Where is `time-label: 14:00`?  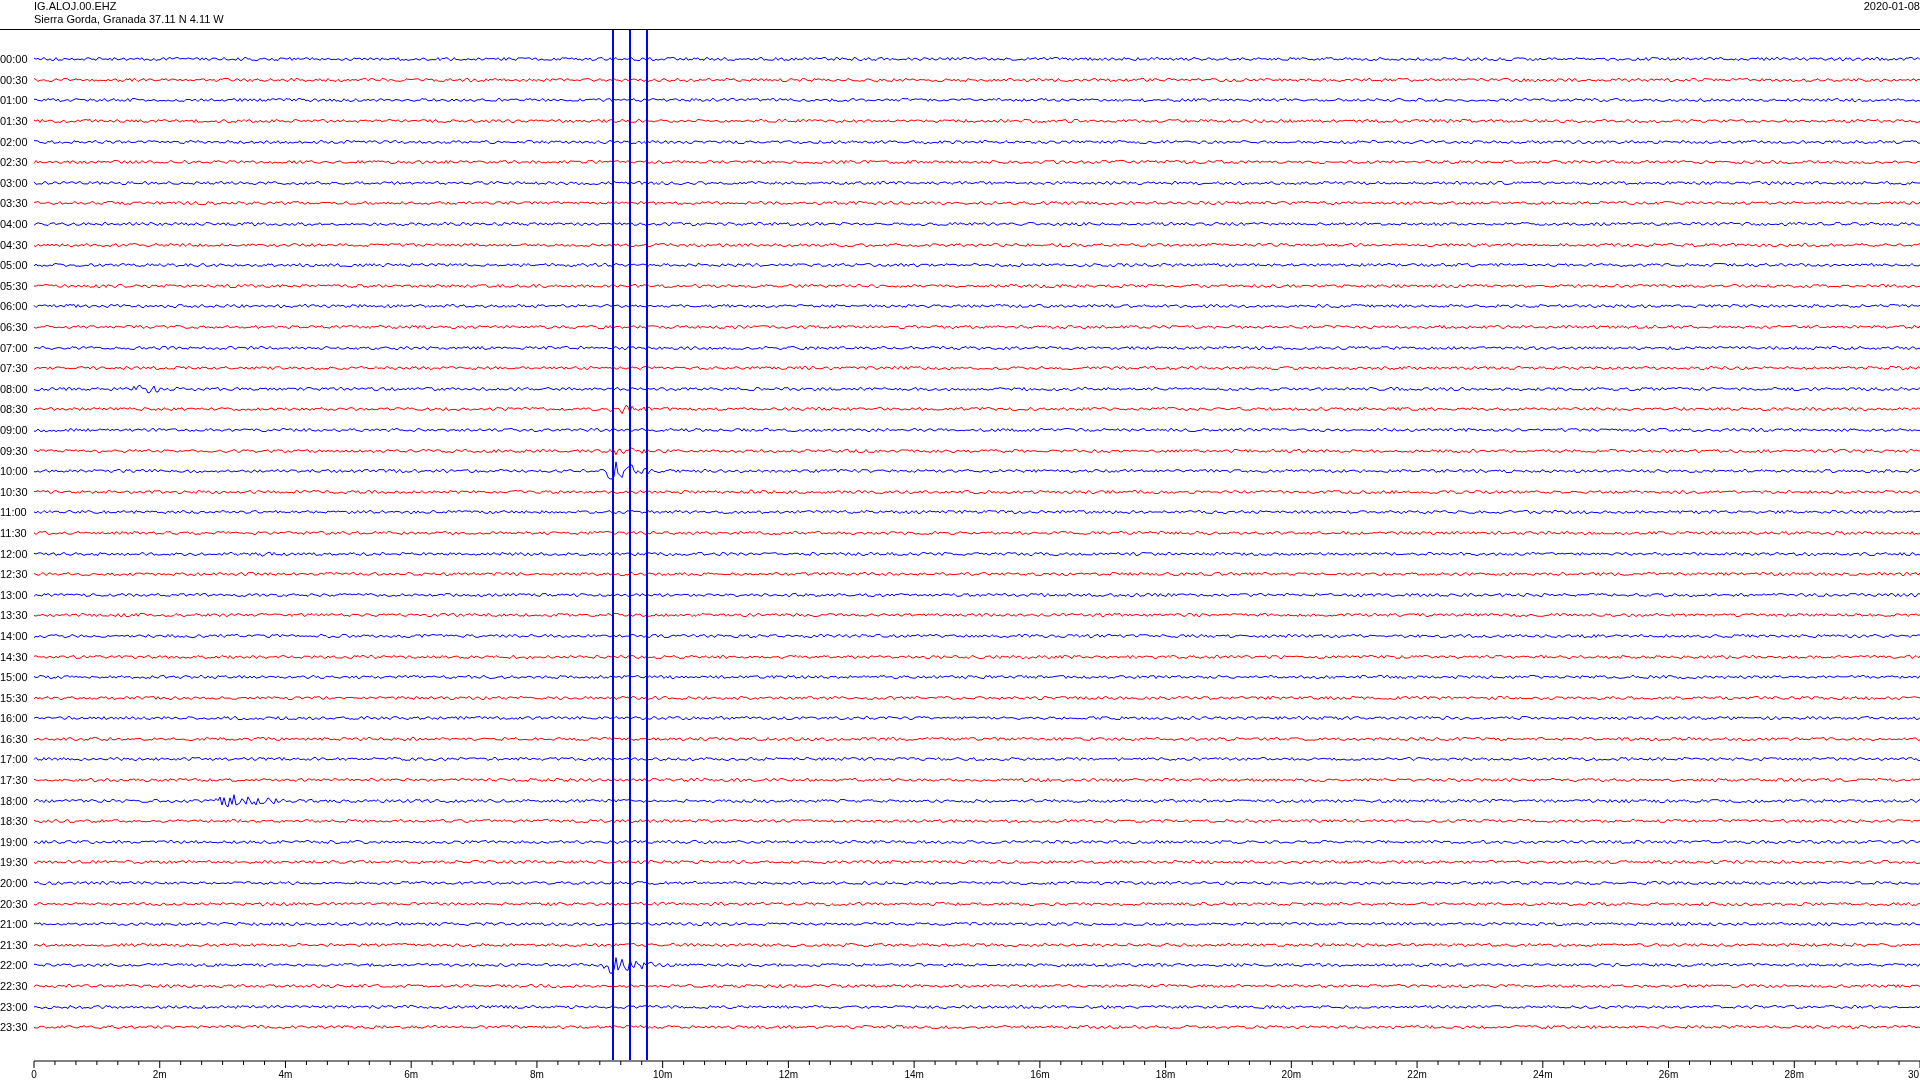 time-label: 14:00 is located at coordinates (14, 635).